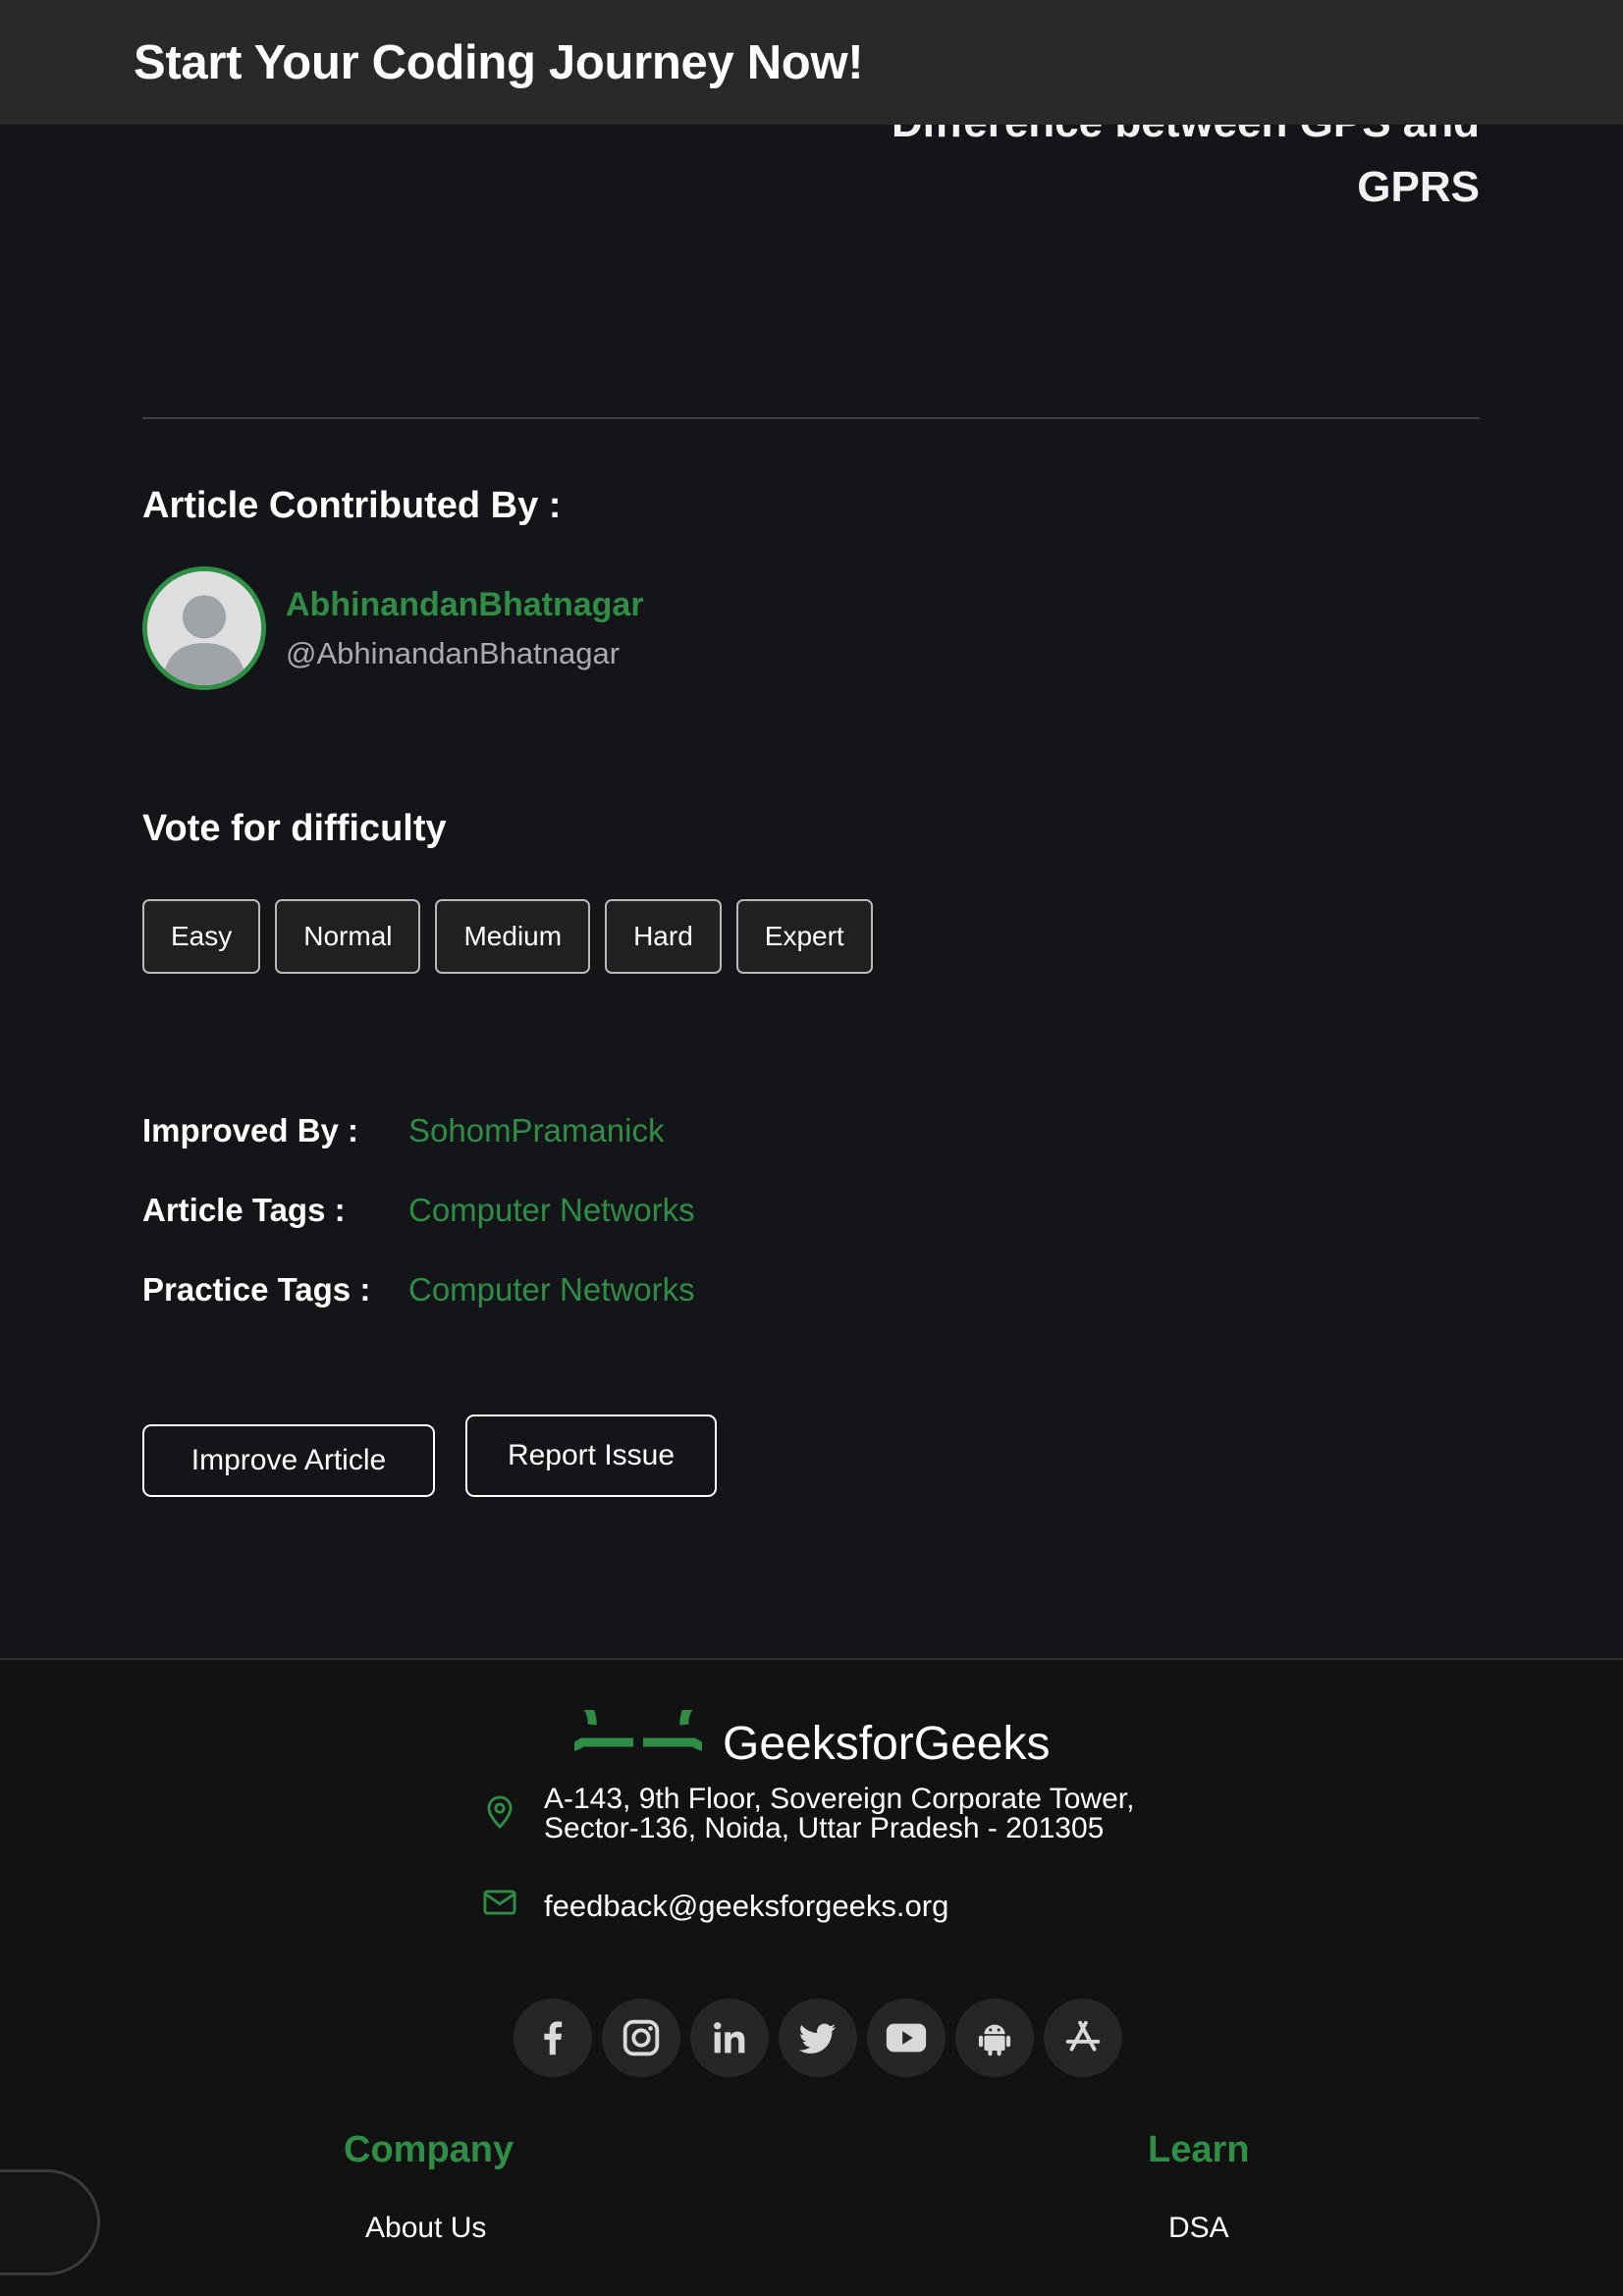 This screenshot has width=1623, height=2296. I want to click on footer-link-about-us: About Us, so click(426, 2229).